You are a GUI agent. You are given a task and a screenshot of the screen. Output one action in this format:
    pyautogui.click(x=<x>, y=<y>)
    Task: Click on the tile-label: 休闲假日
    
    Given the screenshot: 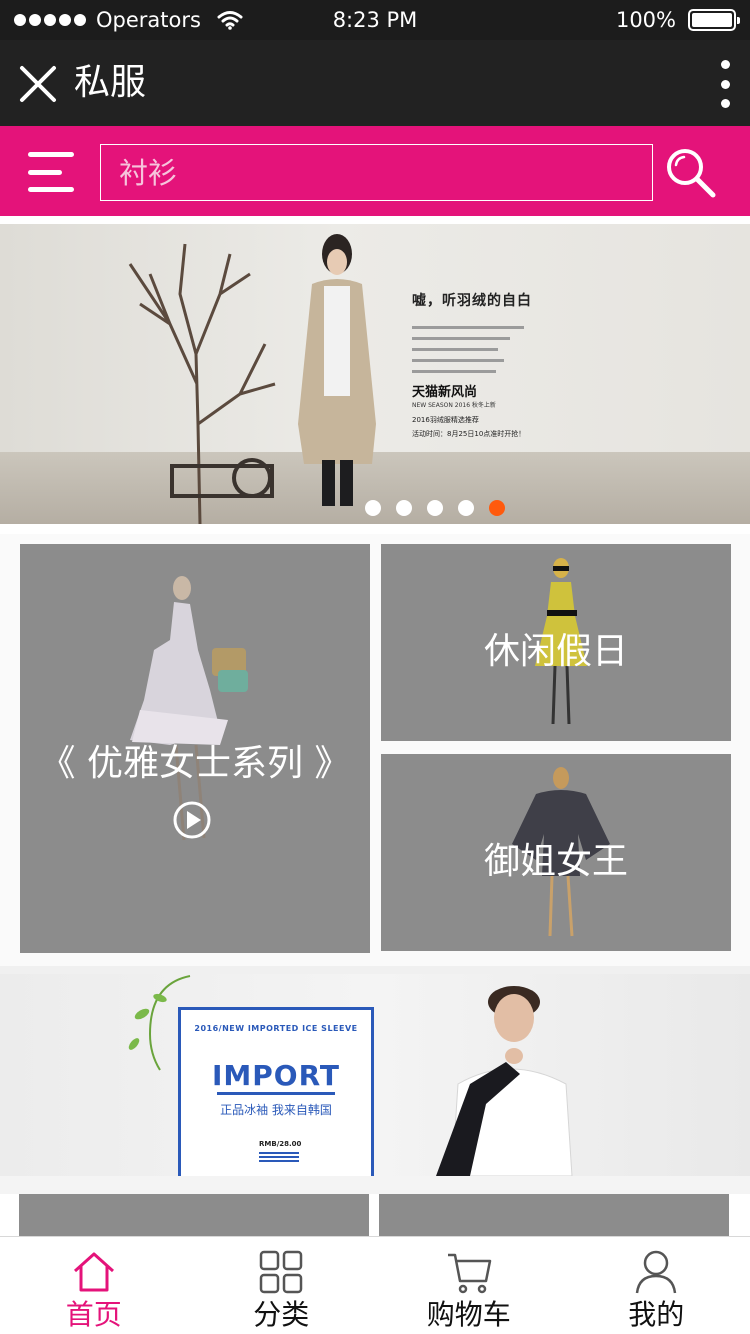 What is the action you would take?
    pyautogui.click(x=555, y=651)
    